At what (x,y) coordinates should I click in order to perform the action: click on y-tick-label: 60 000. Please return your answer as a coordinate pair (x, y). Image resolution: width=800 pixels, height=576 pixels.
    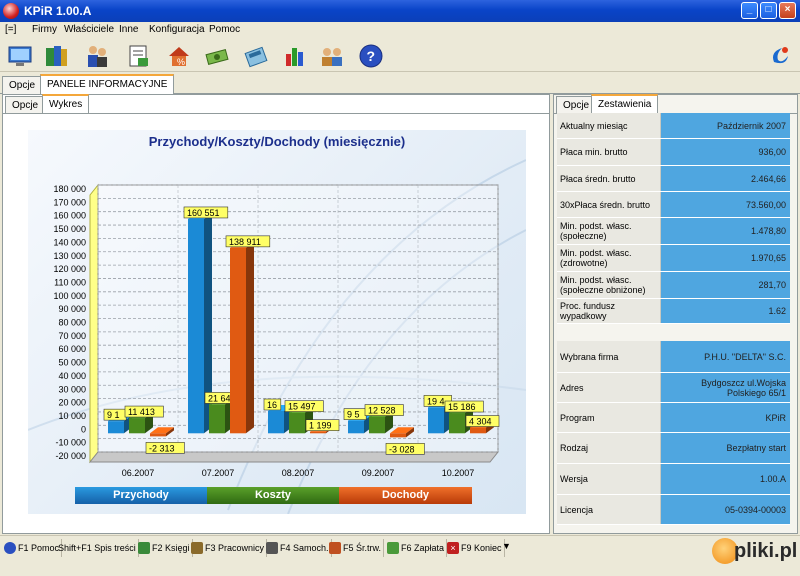
    Looking at the image, I should click on (72, 349).